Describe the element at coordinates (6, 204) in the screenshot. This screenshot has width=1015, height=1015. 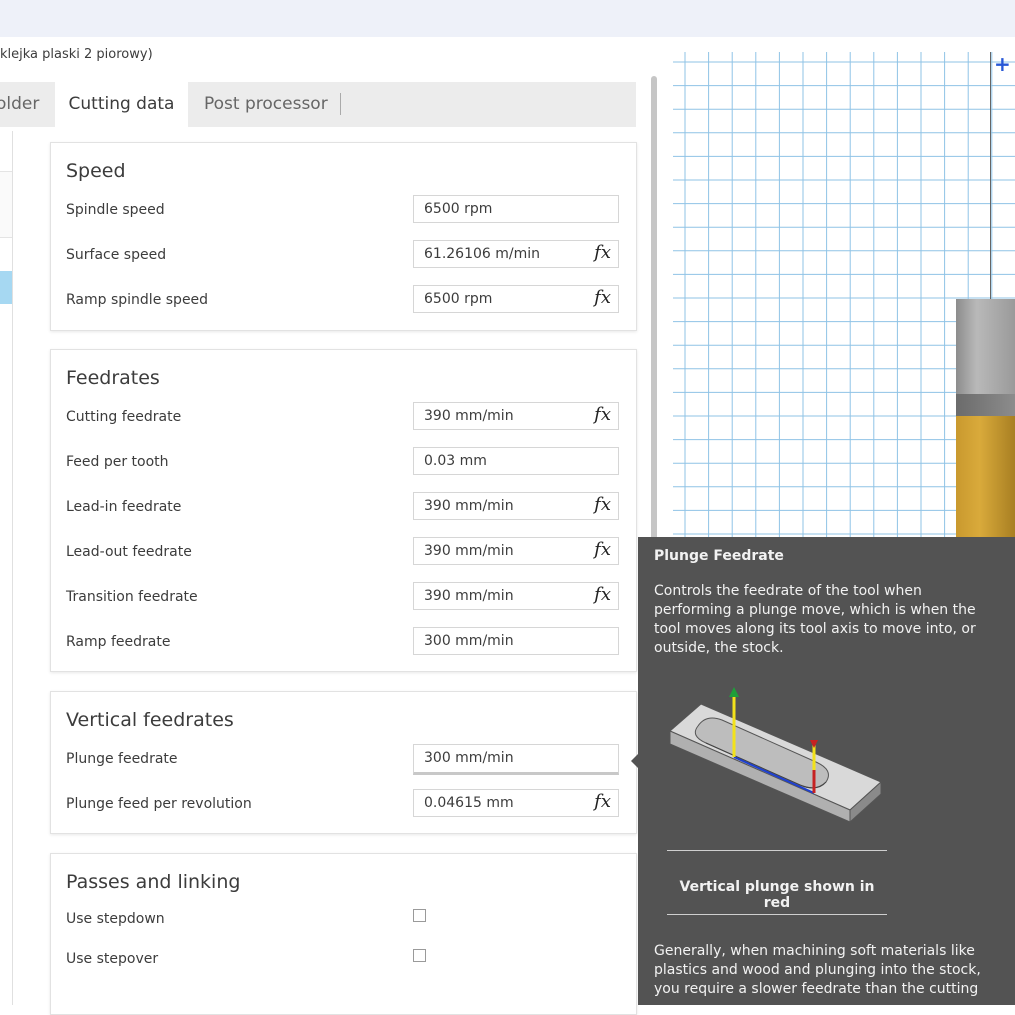
I see `left-list-item` at that location.